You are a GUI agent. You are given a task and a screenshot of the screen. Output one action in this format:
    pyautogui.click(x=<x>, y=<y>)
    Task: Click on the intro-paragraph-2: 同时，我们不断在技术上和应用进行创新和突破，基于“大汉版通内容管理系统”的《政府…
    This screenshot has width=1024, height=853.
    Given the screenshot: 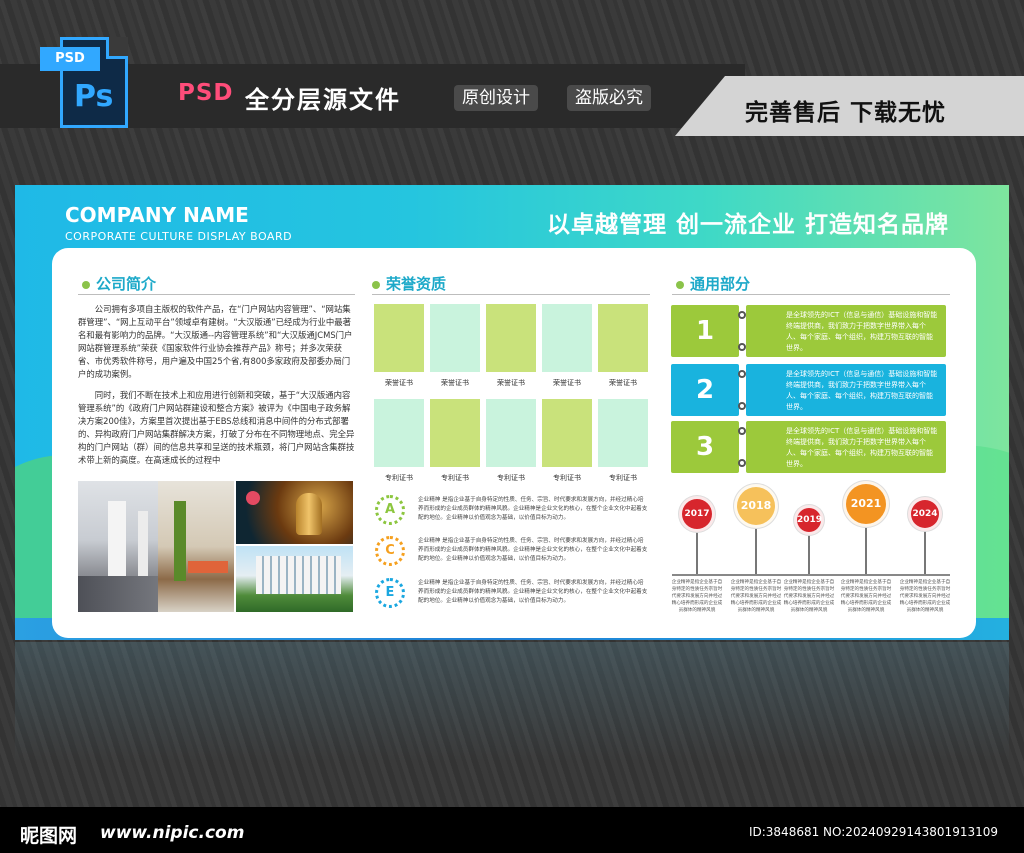 What is the action you would take?
    pyautogui.click(x=216, y=427)
    